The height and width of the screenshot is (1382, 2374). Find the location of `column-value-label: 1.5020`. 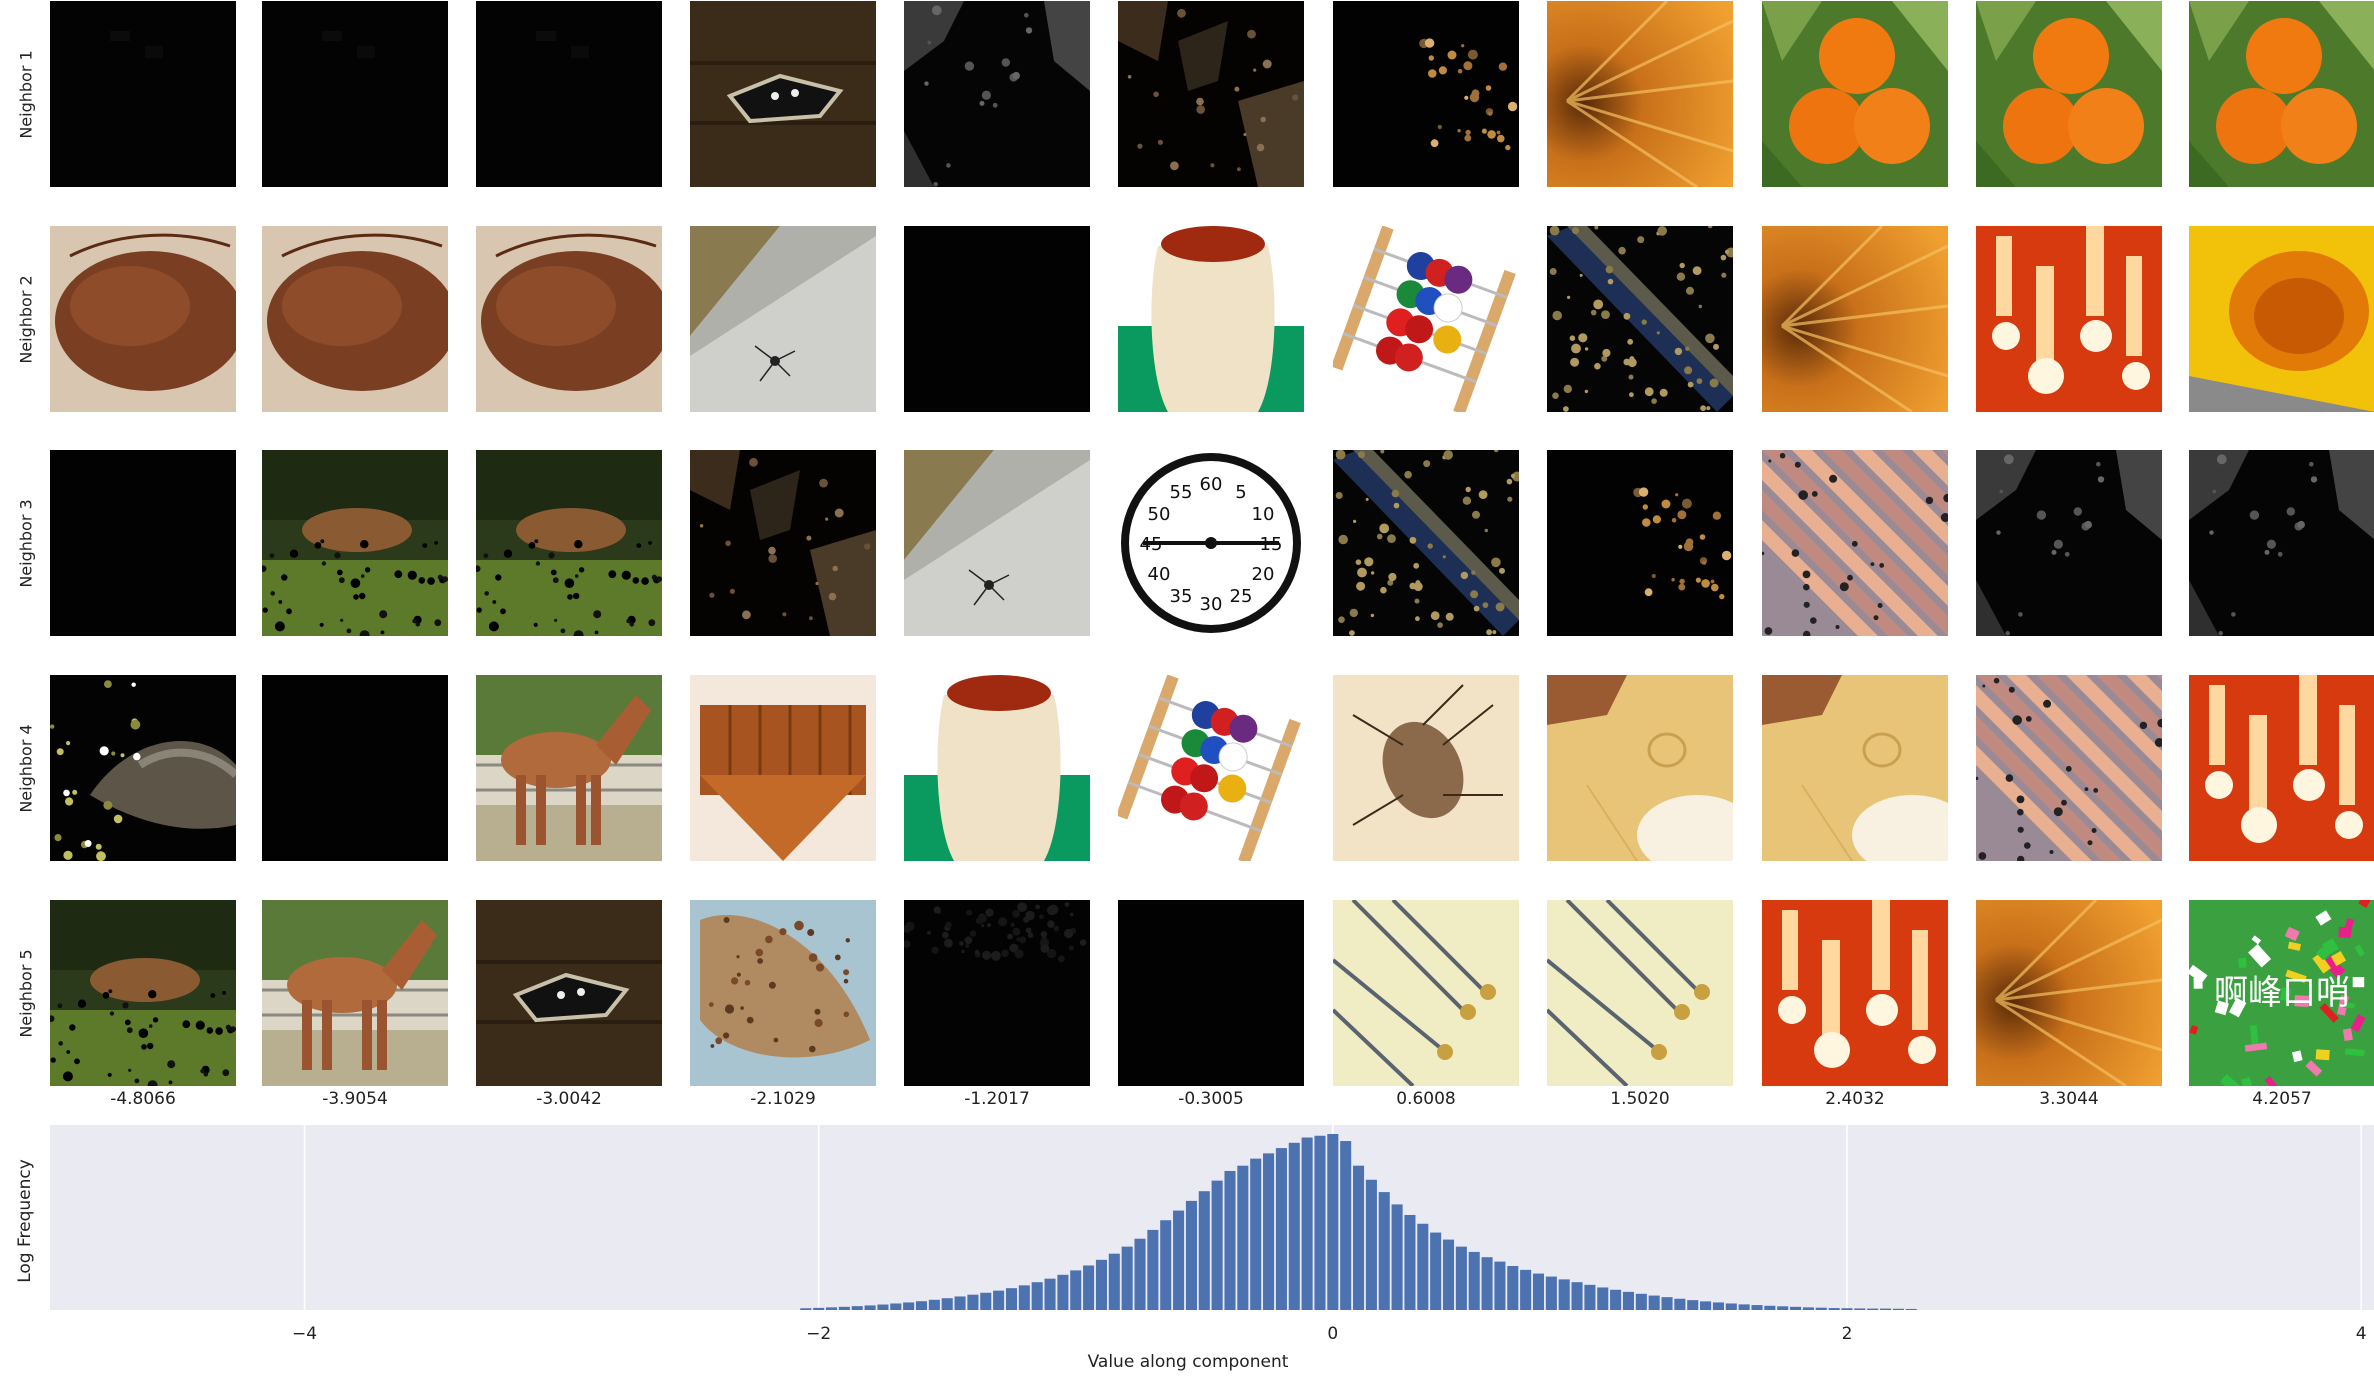

column-value-label: 1.5020 is located at coordinates (1640, 1099).